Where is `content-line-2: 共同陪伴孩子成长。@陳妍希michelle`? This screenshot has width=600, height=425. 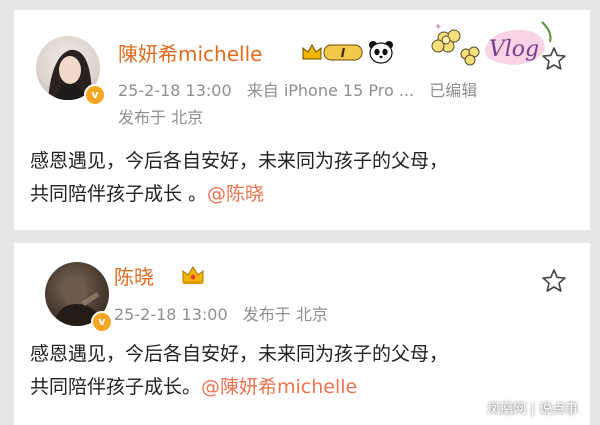
content-line-2: 共同陪伴孩子成长。@陳妍希michelle is located at coordinates (239, 387).